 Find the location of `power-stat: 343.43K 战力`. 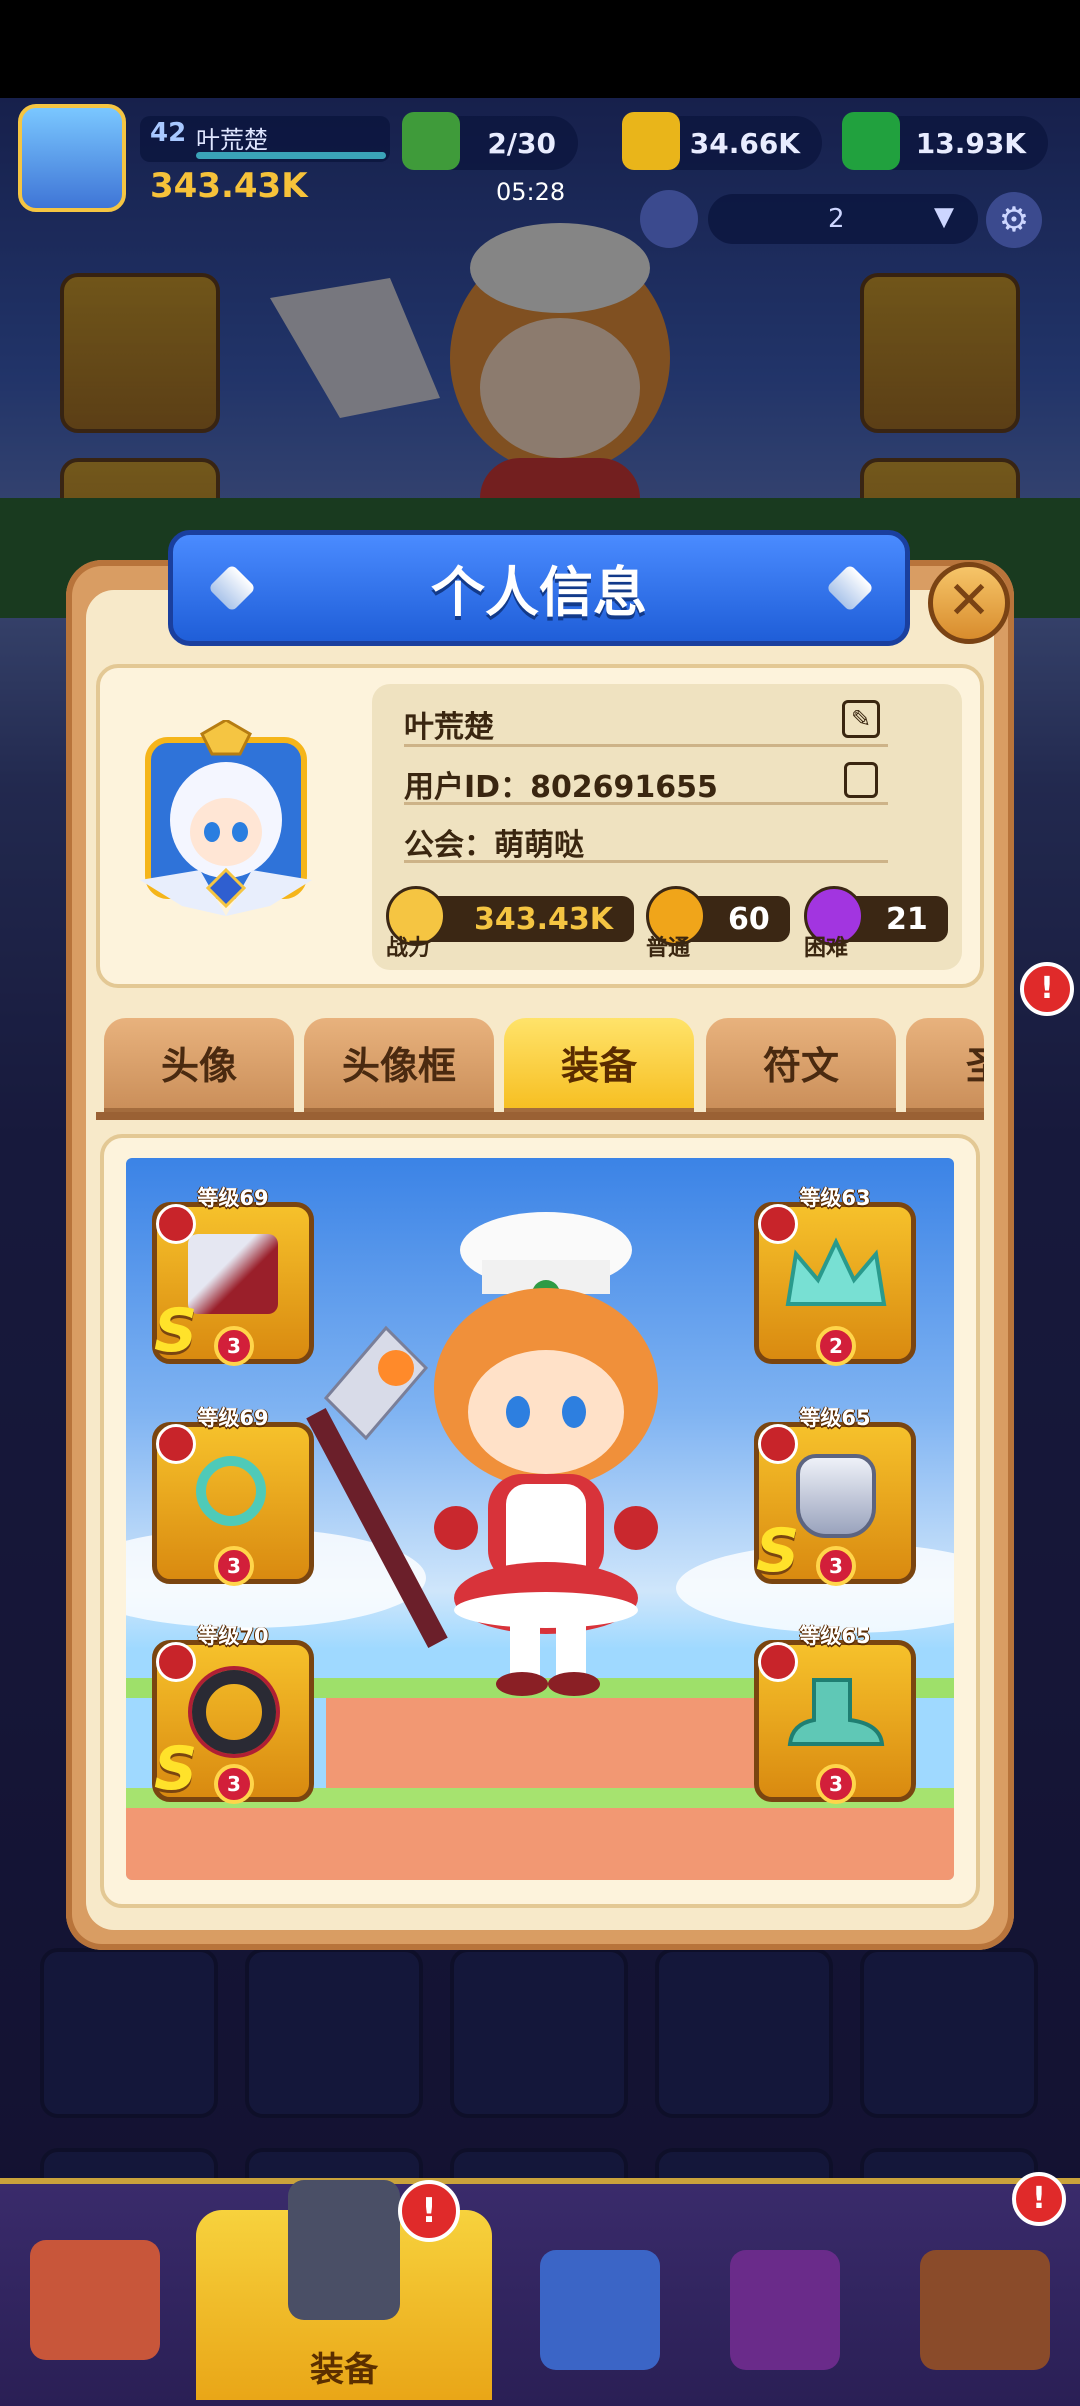

power-stat: 343.43K 战力 is located at coordinates (510, 923).